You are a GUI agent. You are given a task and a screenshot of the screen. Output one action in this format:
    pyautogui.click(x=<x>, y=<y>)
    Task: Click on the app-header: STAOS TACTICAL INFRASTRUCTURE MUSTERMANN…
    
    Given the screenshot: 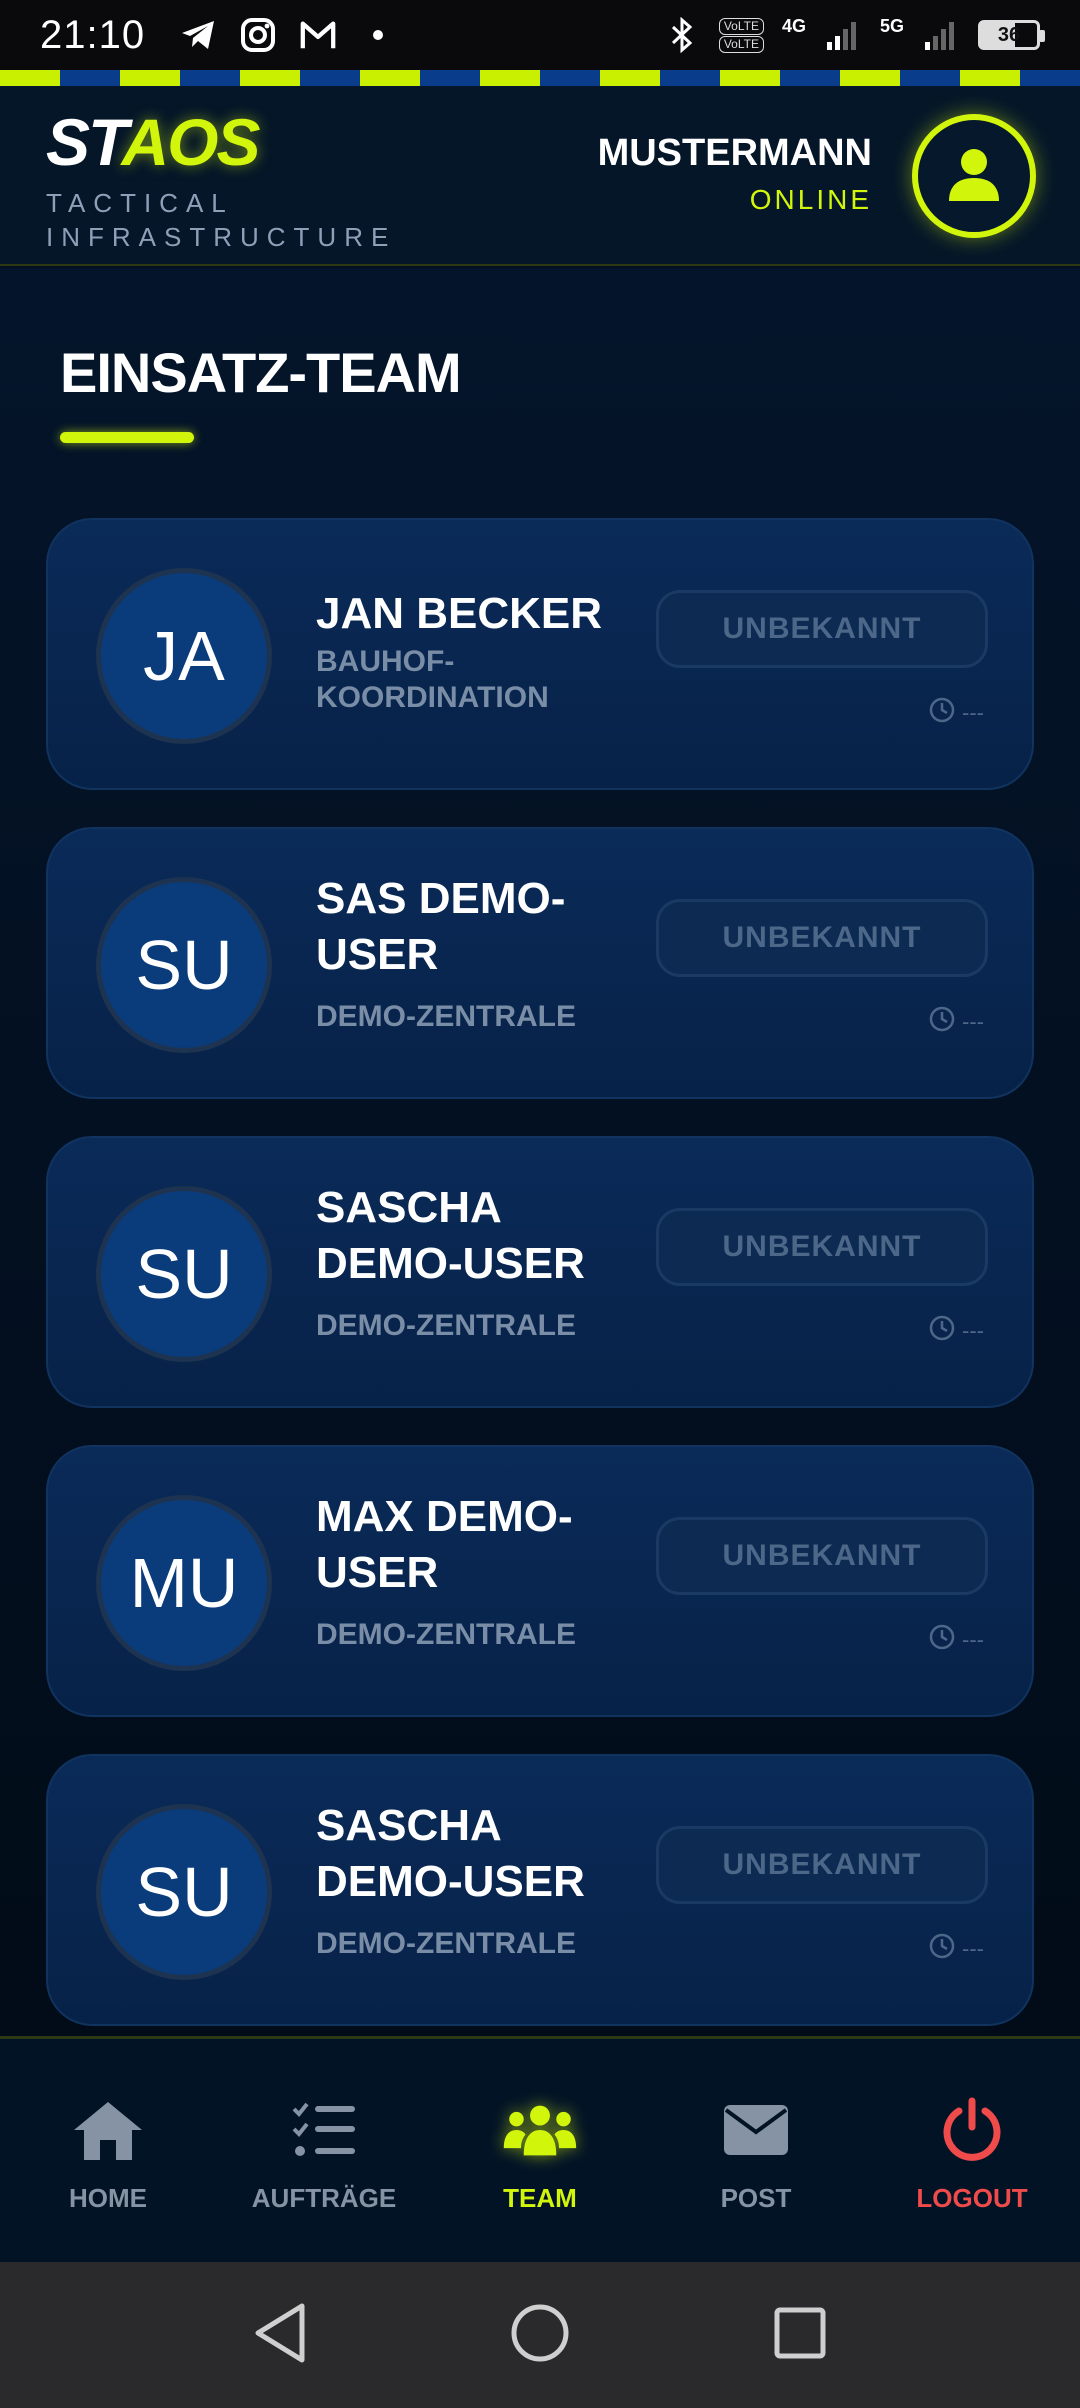 What is the action you would take?
    pyautogui.click(x=540, y=176)
    